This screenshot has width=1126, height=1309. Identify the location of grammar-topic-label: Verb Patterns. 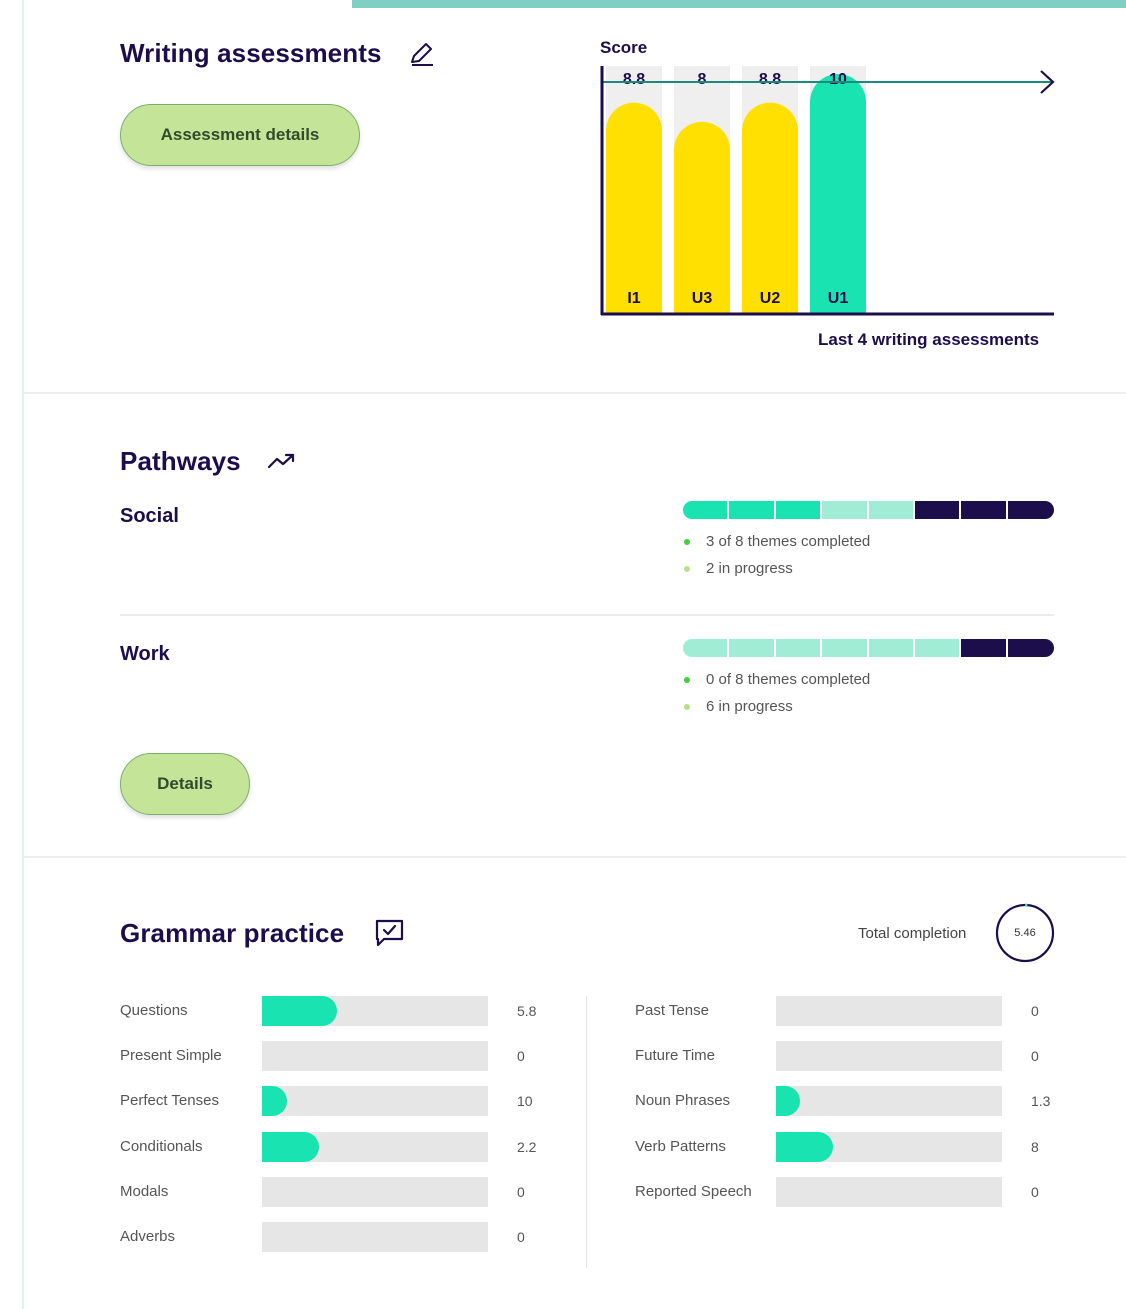
(680, 1146).